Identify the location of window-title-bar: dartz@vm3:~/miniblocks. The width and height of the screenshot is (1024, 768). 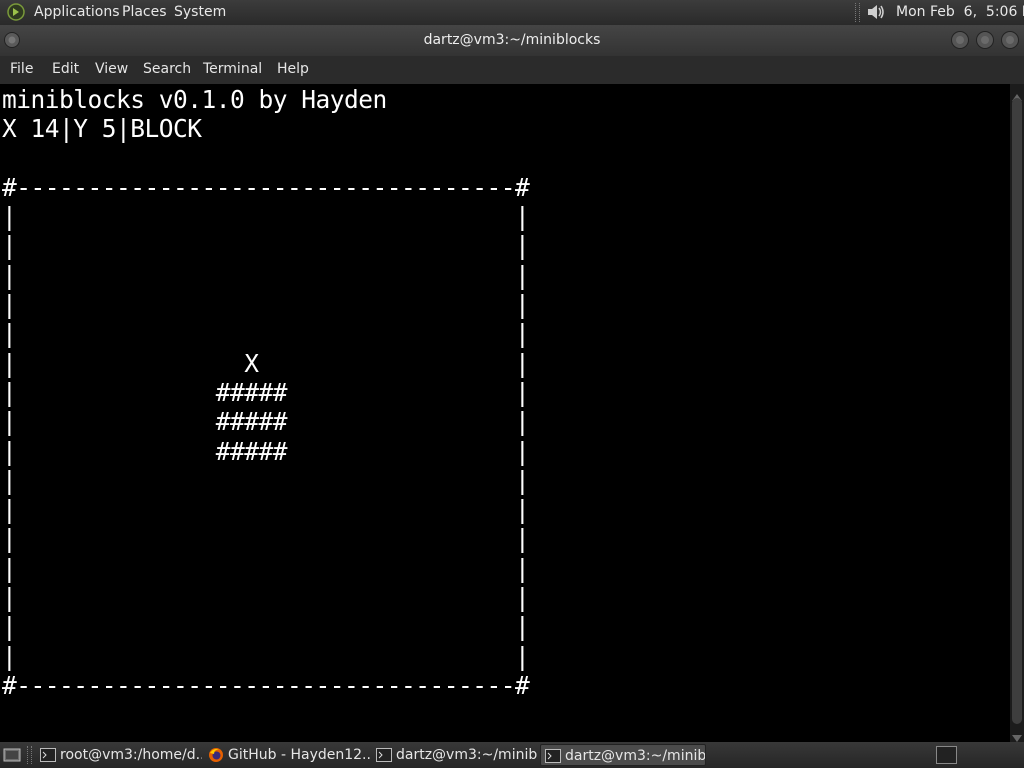
(512, 40).